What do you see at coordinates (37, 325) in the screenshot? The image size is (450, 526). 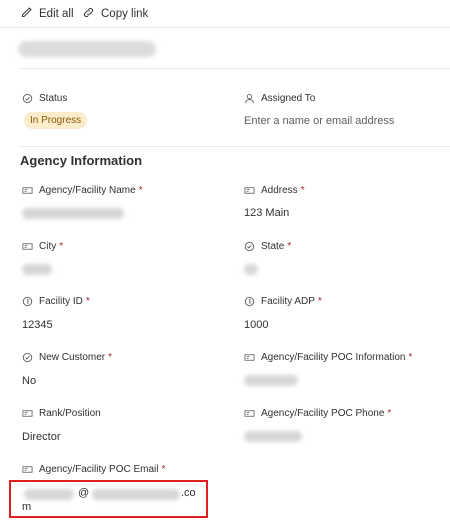 I see `facility-id-value: 12345` at bounding box center [37, 325].